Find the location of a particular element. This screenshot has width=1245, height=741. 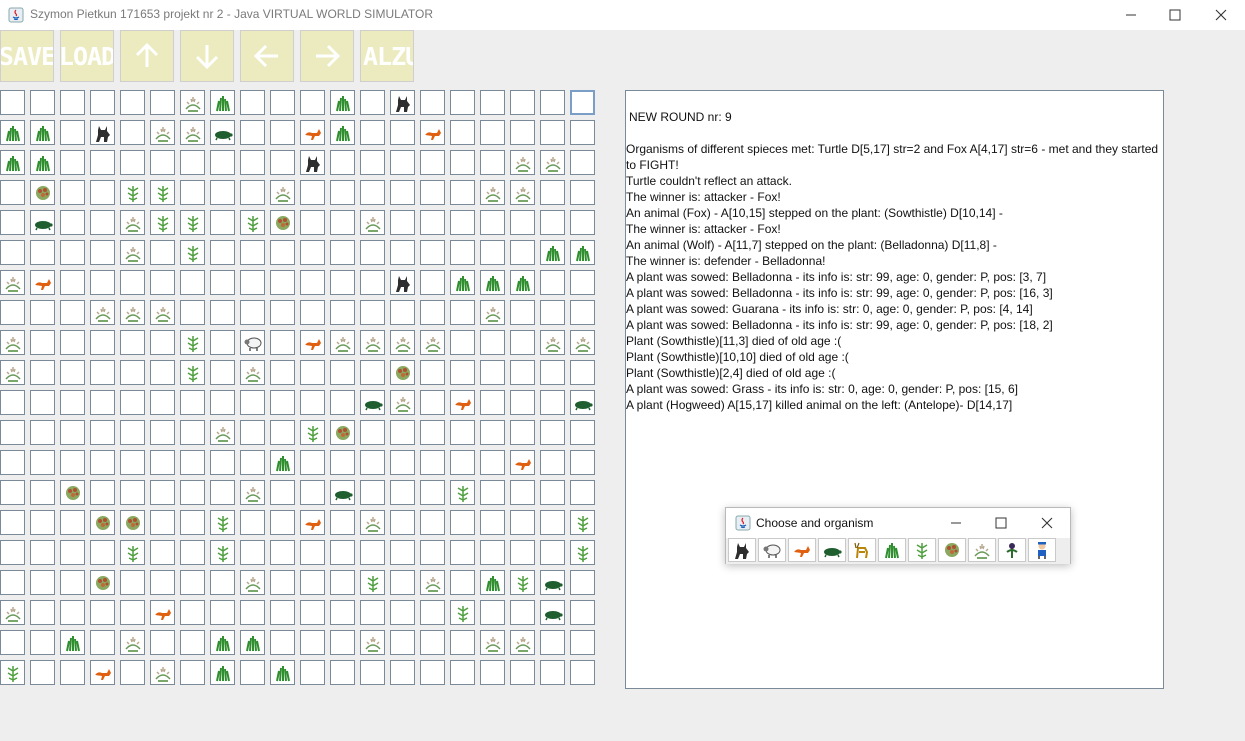

choose-guarana-button is located at coordinates (952, 550).